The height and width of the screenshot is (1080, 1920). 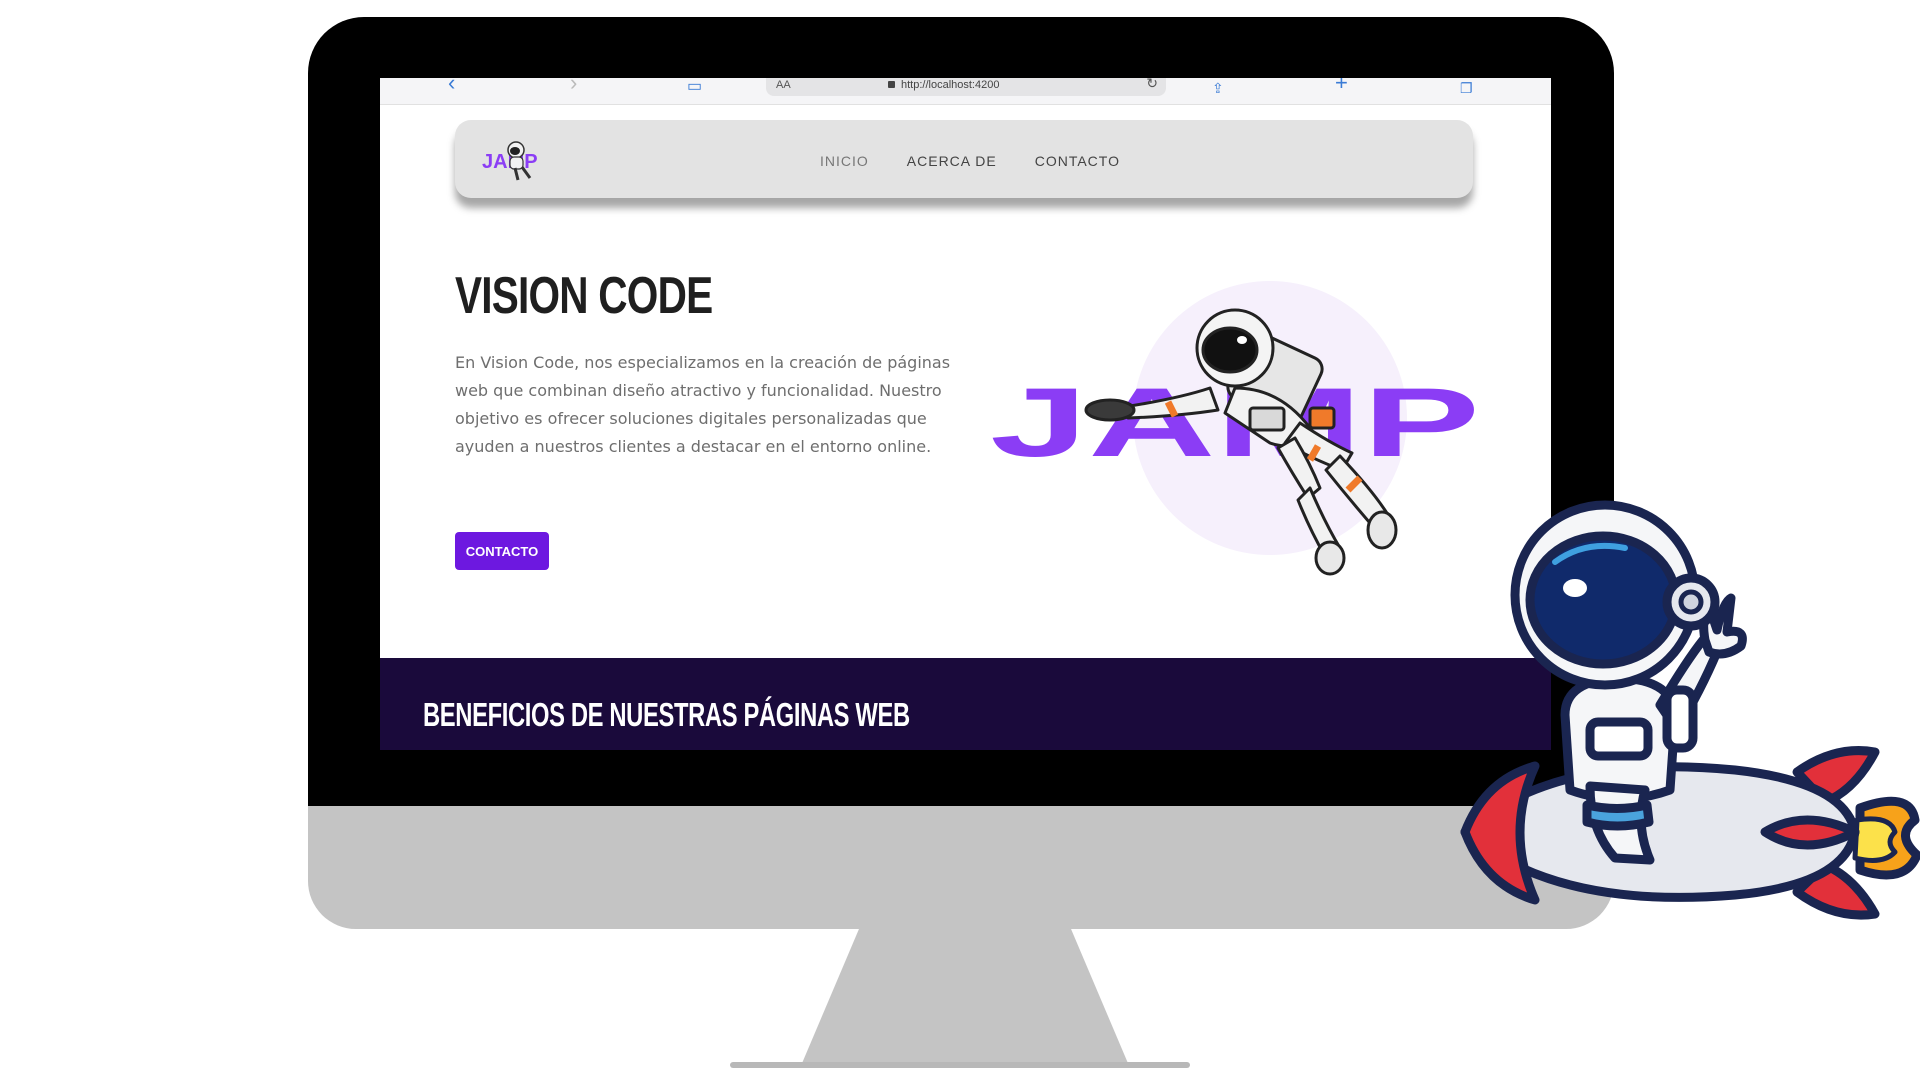 I want to click on astronaut-rocket-sticker, so click(x=1690, y=710).